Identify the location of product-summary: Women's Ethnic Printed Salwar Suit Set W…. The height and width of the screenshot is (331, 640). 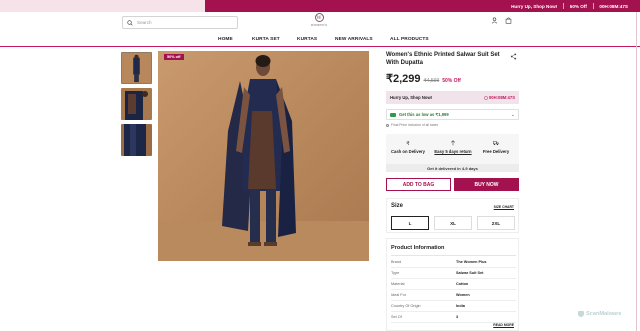
(452, 68).